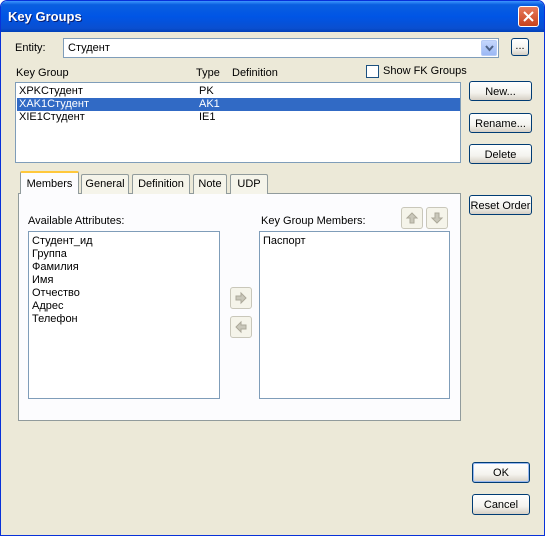  I want to click on tab-udp: UDP, so click(249, 184).